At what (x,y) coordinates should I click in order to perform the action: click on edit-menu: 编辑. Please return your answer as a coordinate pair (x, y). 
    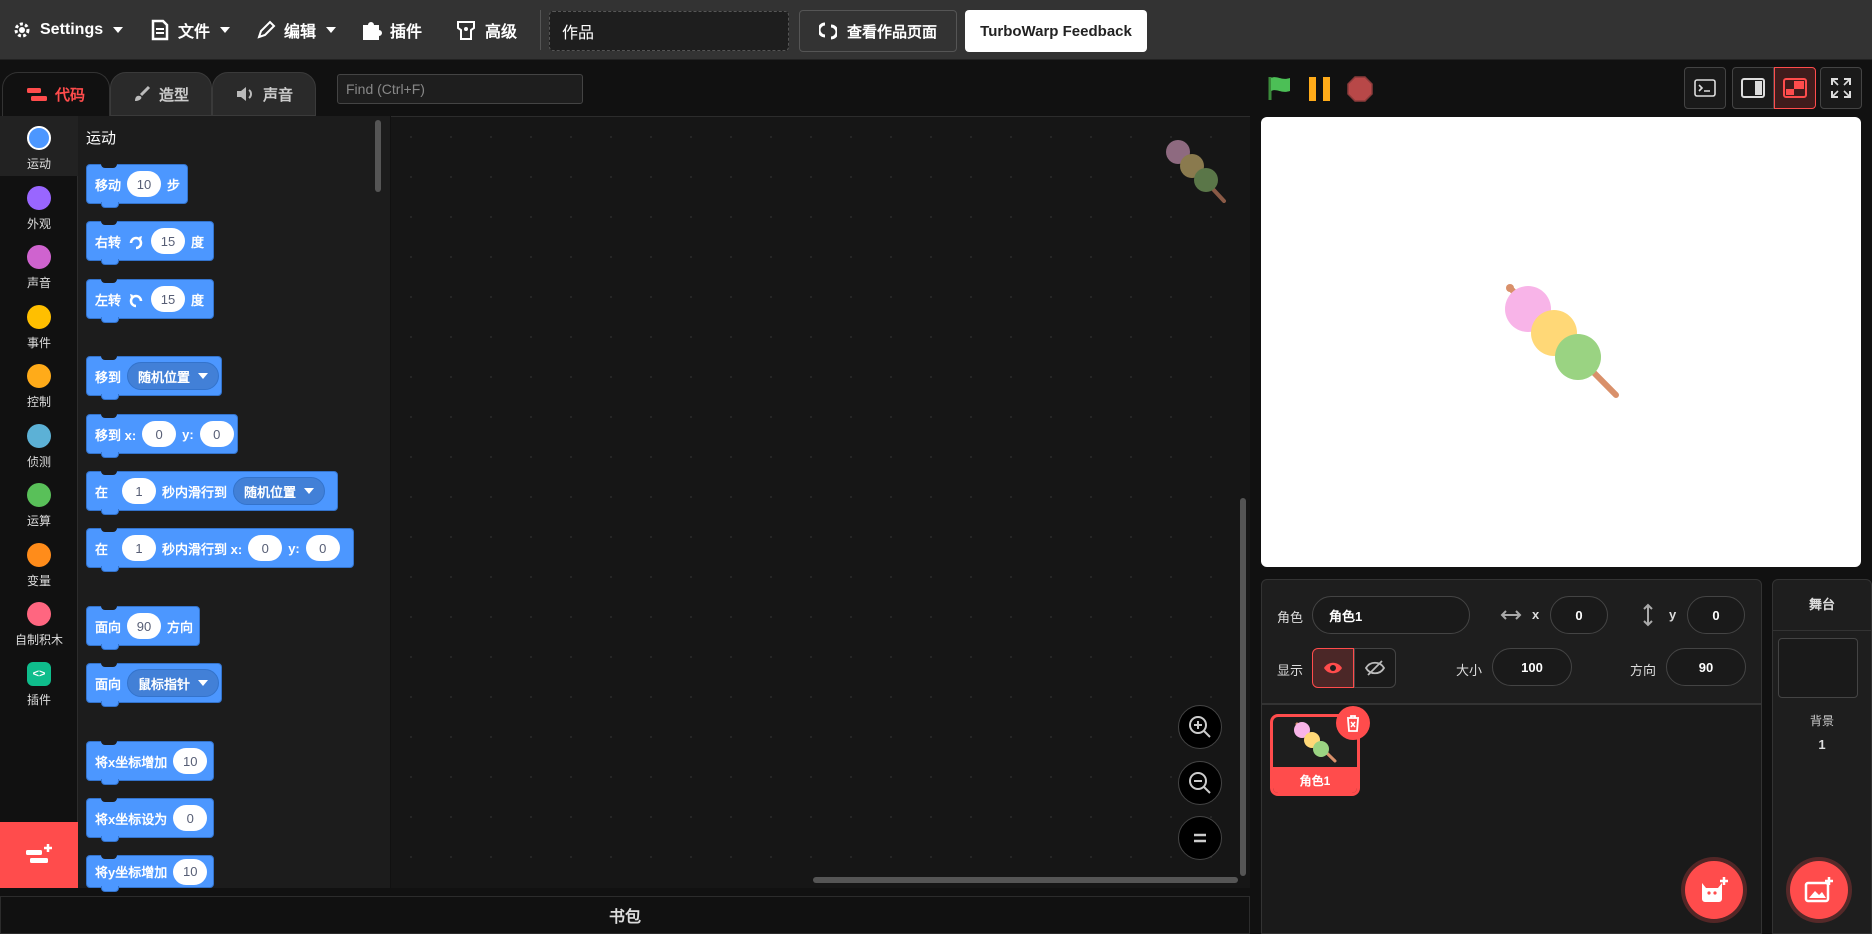
    Looking at the image, I should click on (296, 30).